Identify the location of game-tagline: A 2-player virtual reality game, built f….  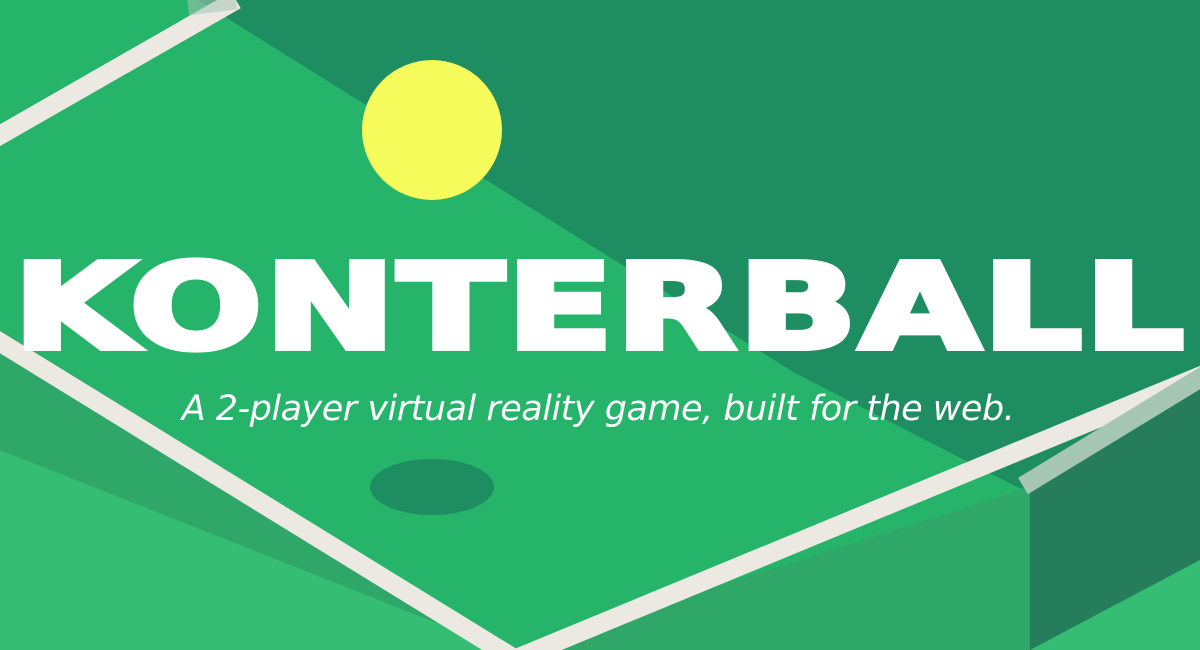
(598, 409).